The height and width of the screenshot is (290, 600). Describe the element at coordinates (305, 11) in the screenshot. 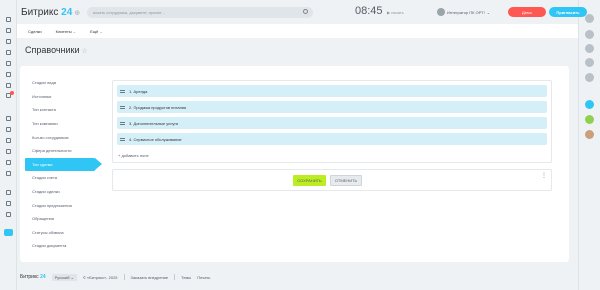

I see `search-icon` at that location.